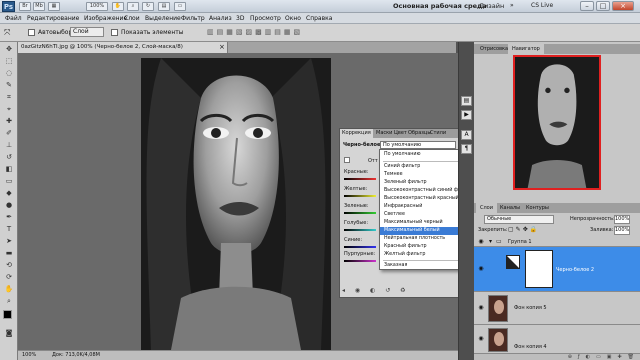 This screenshot has height=360, width=640. What do you see at coordinates (193, 18) in the screenshot?
I see `menu-filter: Фильтр` at bounding box center [193, 18].